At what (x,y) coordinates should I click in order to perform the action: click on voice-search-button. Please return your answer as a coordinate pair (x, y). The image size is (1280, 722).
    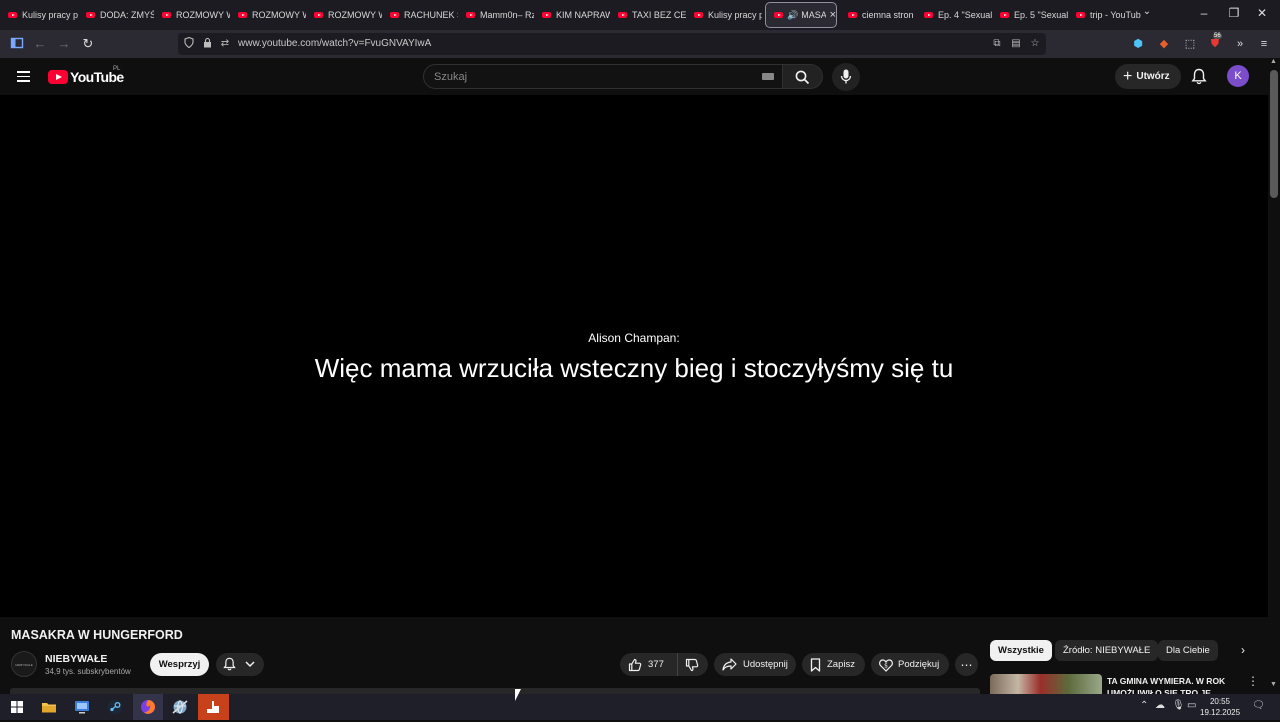
    Looking at the image, I should click on (846, 77).